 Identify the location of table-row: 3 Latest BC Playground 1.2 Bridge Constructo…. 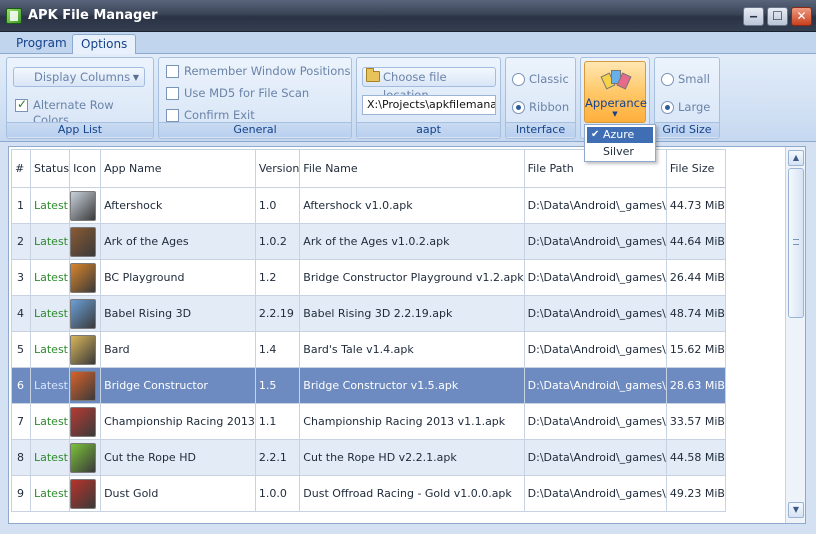
(368, 277).